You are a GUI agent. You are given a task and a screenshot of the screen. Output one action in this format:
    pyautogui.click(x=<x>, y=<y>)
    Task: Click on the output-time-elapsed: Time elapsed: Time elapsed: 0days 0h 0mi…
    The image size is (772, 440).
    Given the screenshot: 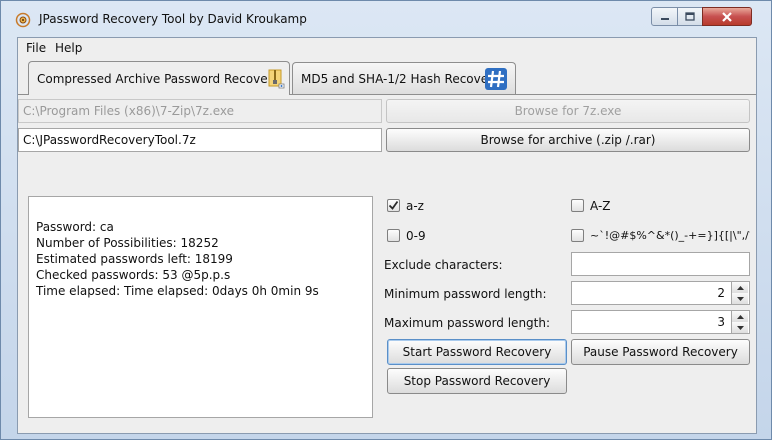 What is the action you would take?
    pyautogui.click(x=177, y=291)
    